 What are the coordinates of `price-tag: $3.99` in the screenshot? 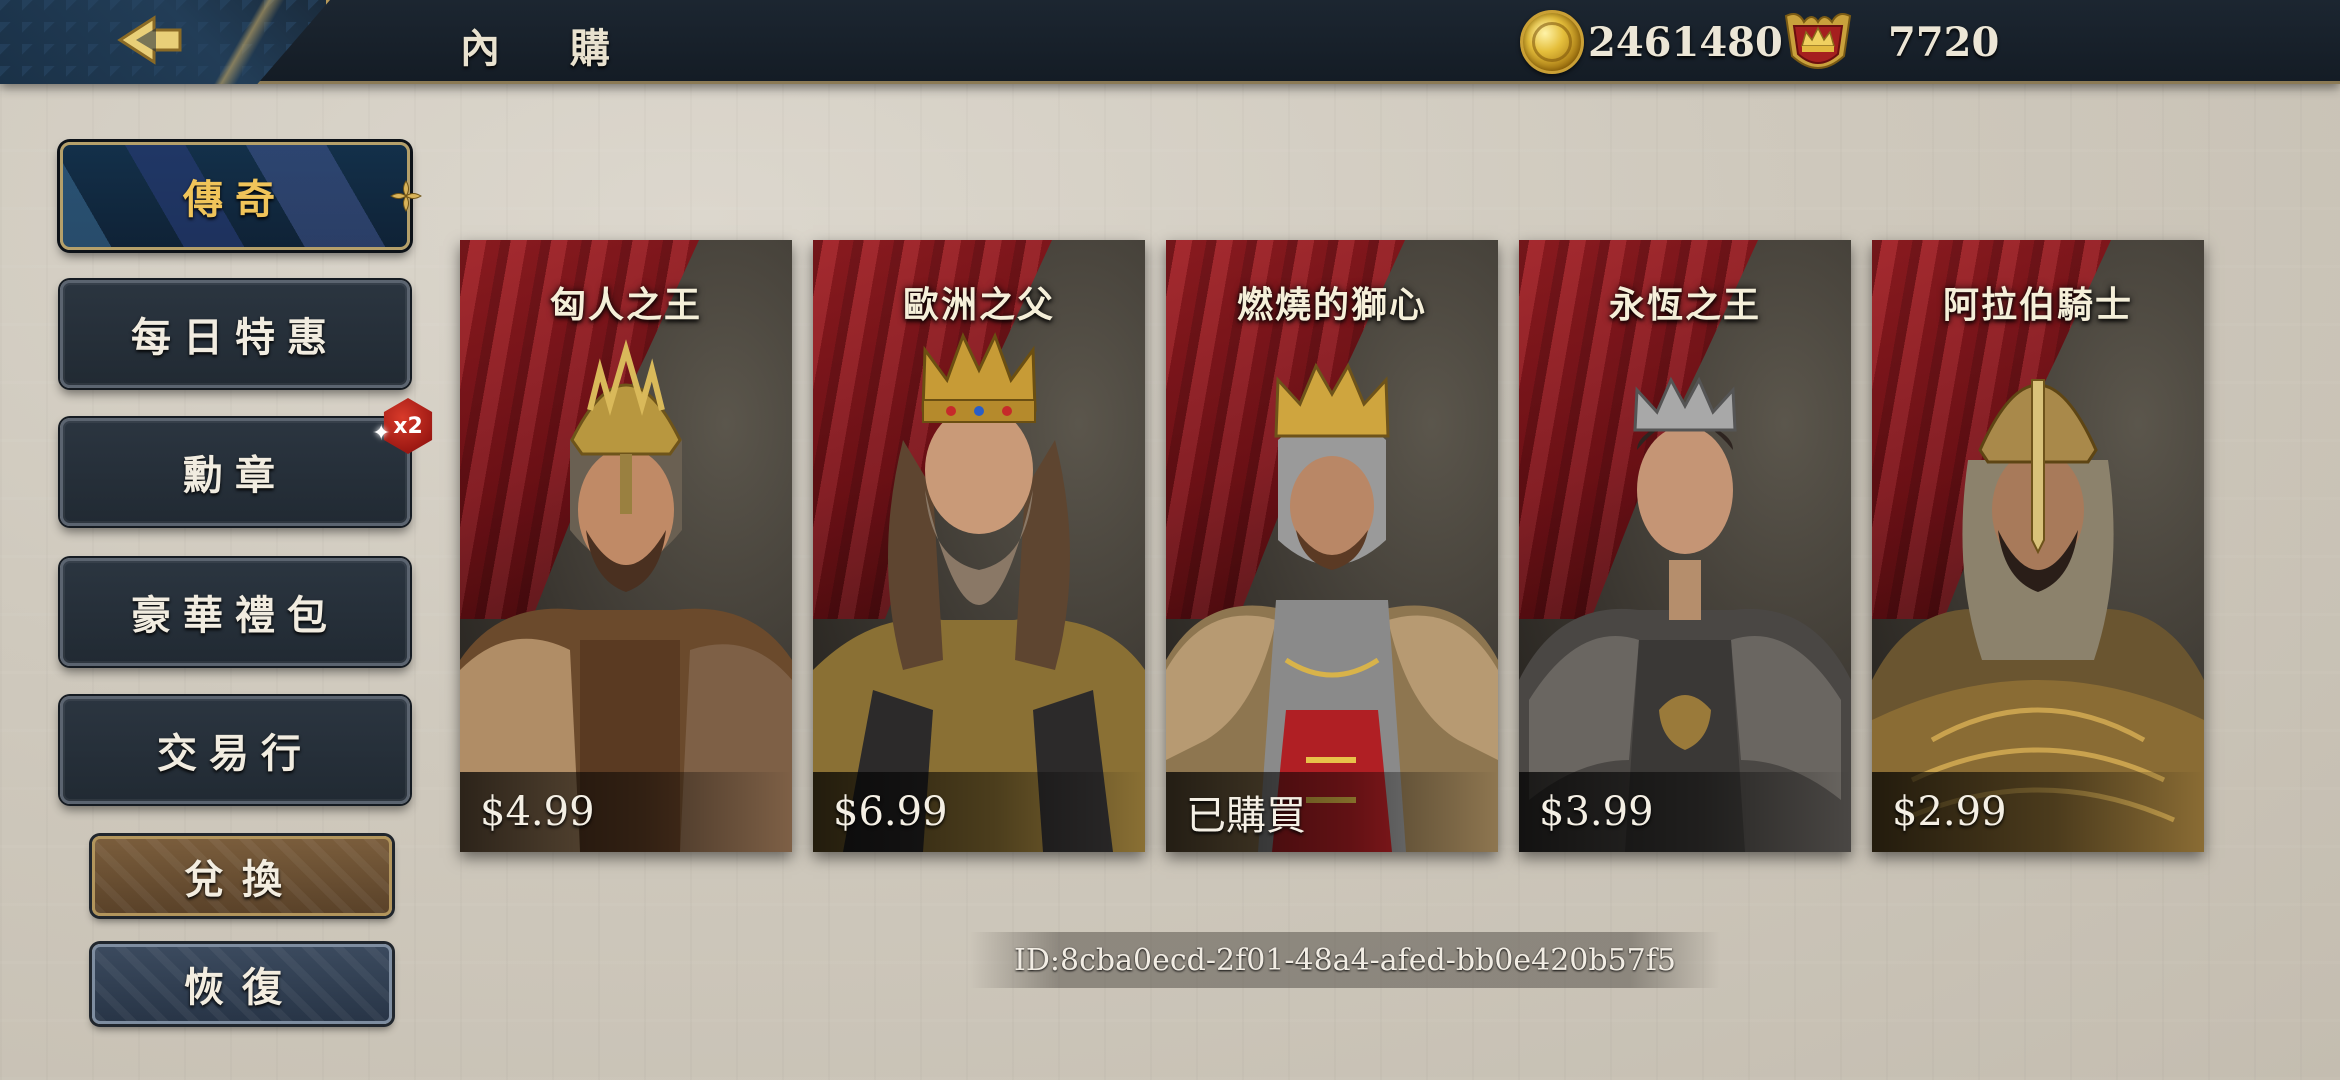 It's located at (1685, 812).